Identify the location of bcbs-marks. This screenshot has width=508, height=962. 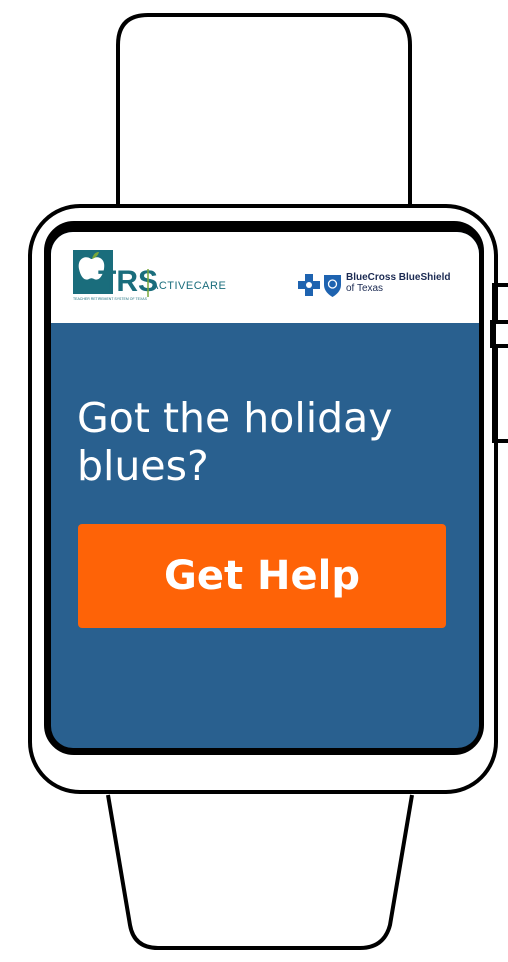
(319, 285).